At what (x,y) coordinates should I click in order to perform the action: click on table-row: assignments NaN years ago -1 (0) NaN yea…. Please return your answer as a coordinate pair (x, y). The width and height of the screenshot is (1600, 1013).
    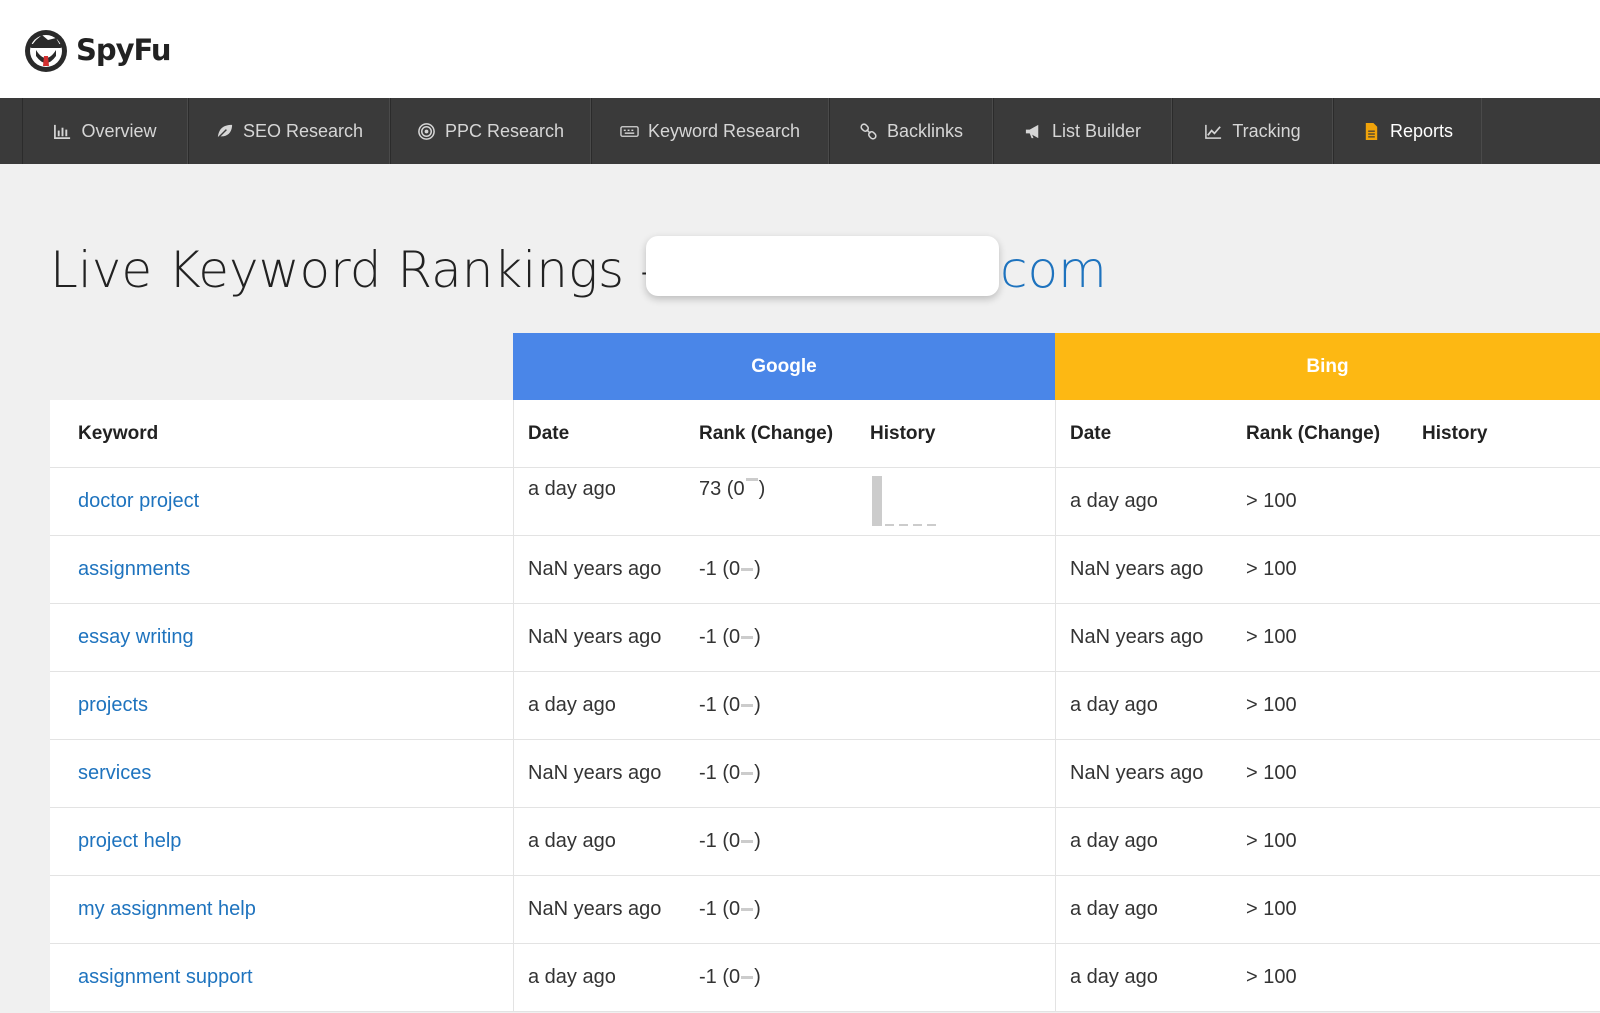
    Looking at the image, I should click on (825, 570).